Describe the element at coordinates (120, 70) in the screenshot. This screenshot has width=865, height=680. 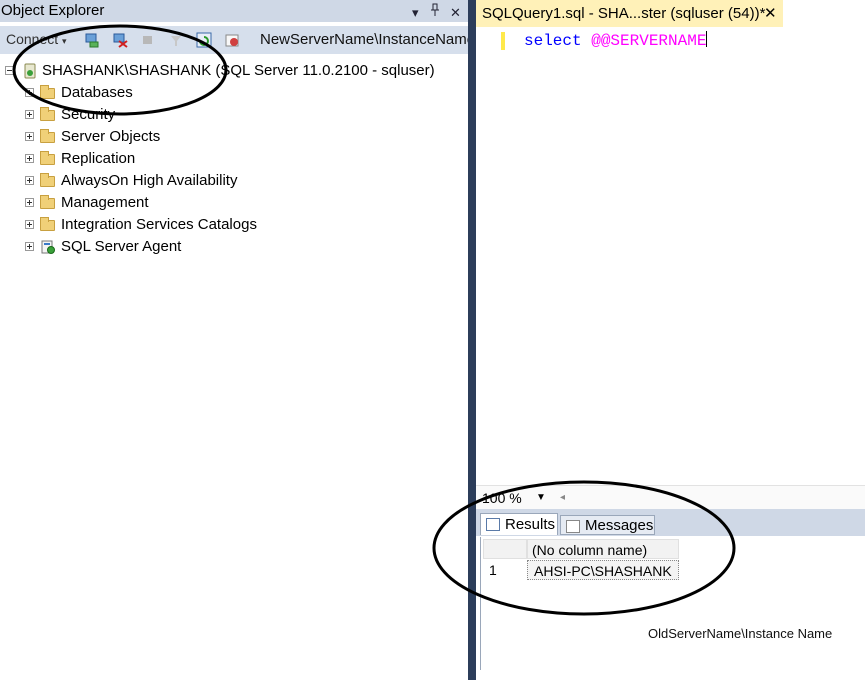
I see `annotation-ellipse-server` at that location.